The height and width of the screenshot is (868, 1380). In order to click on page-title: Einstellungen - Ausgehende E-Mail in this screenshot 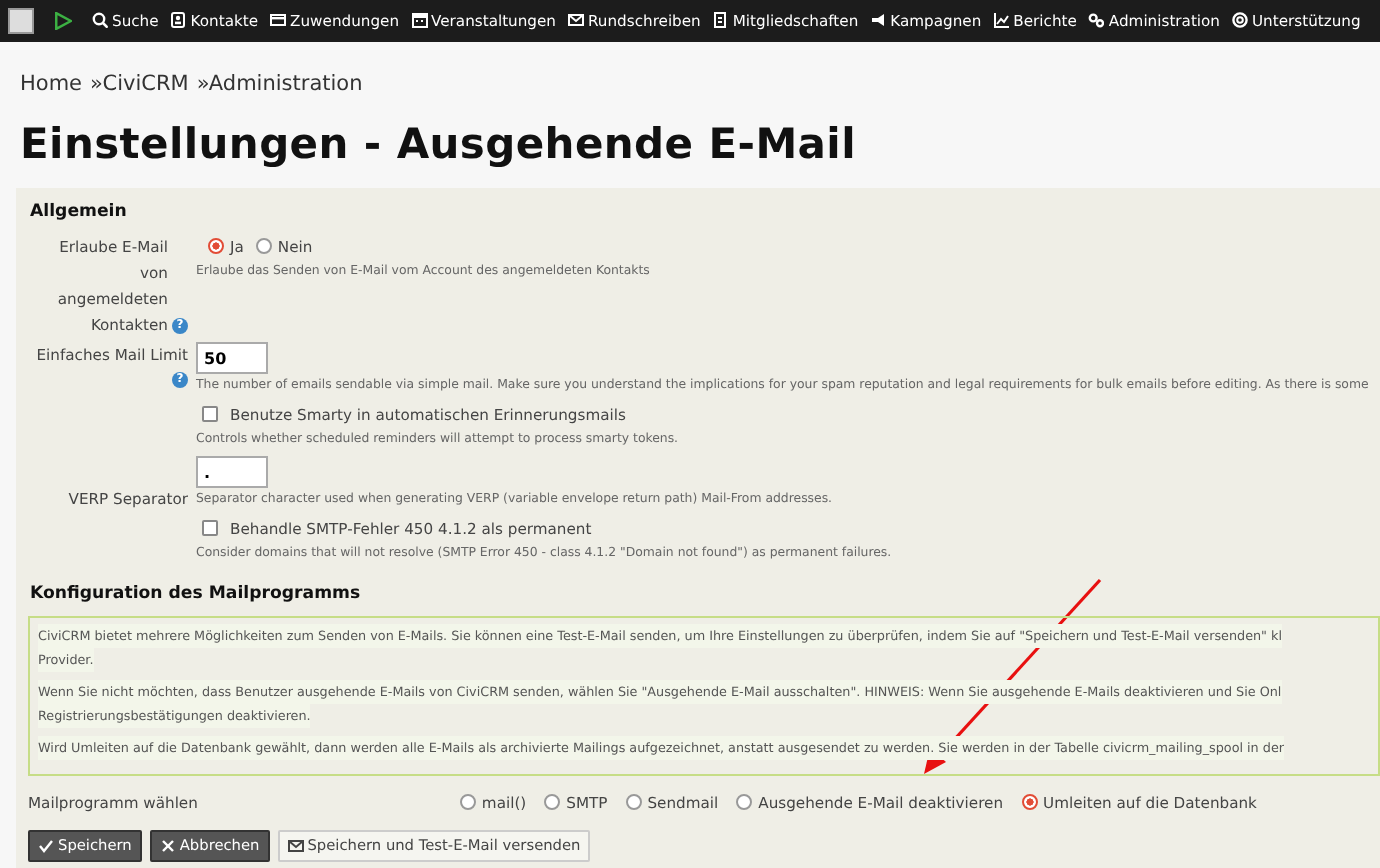, I will do `click(439, 144)`.